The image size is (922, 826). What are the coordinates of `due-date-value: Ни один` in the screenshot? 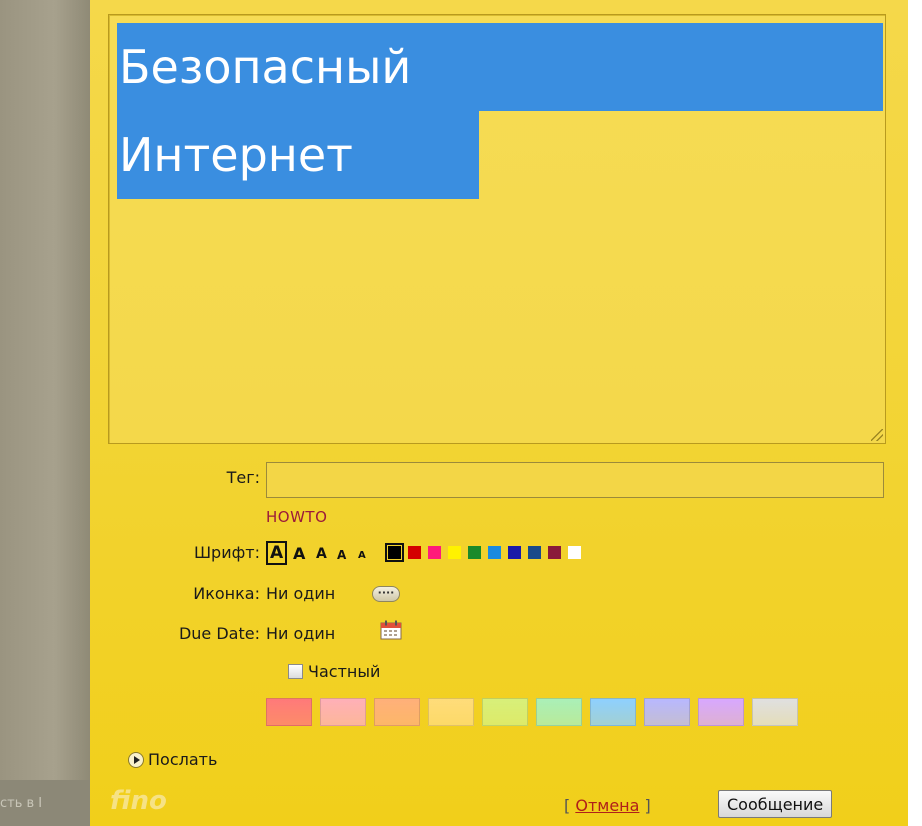 It's located at (301, 633).